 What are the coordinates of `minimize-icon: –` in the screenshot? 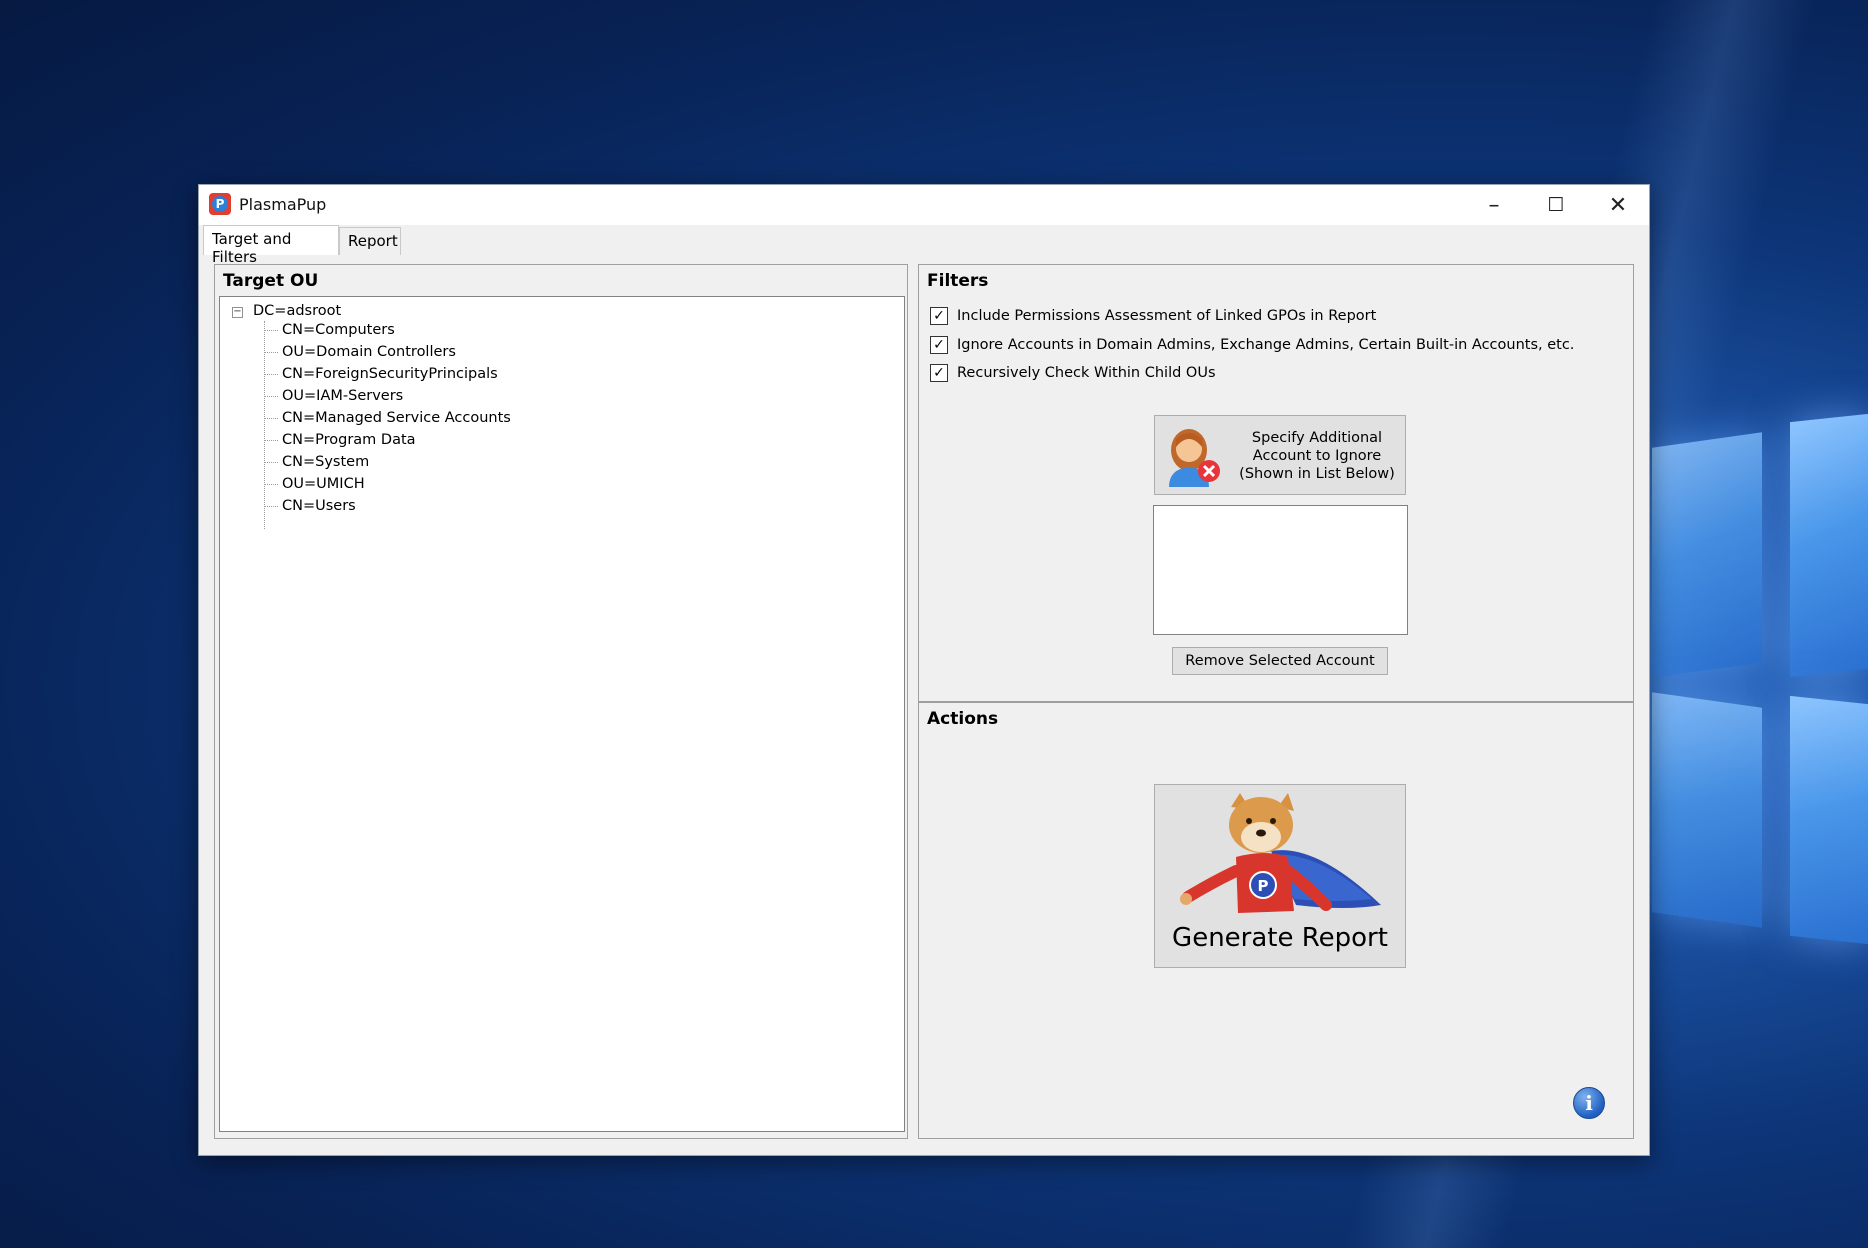 It's located at (1494, 205).